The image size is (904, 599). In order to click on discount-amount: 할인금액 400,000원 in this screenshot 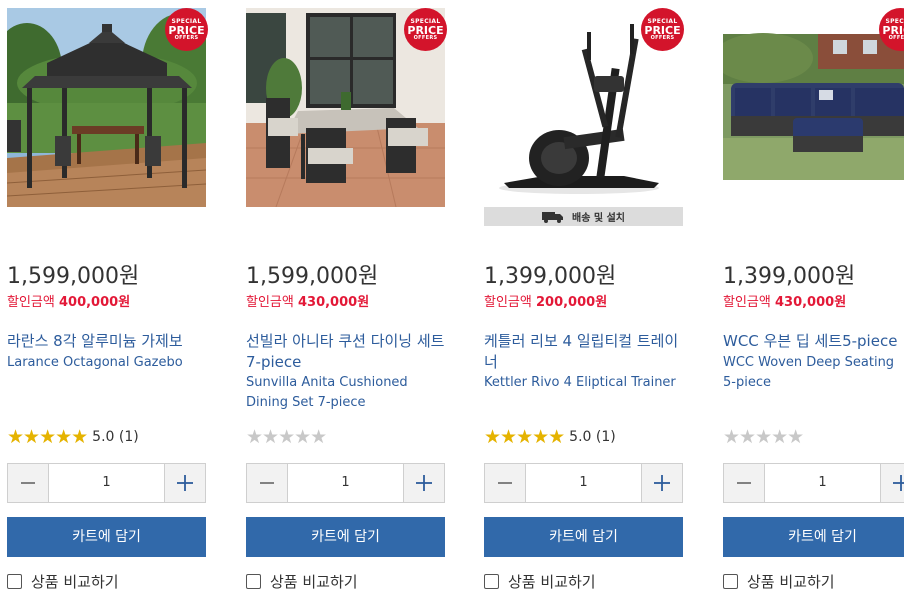, I will do `click(69, 302)`.